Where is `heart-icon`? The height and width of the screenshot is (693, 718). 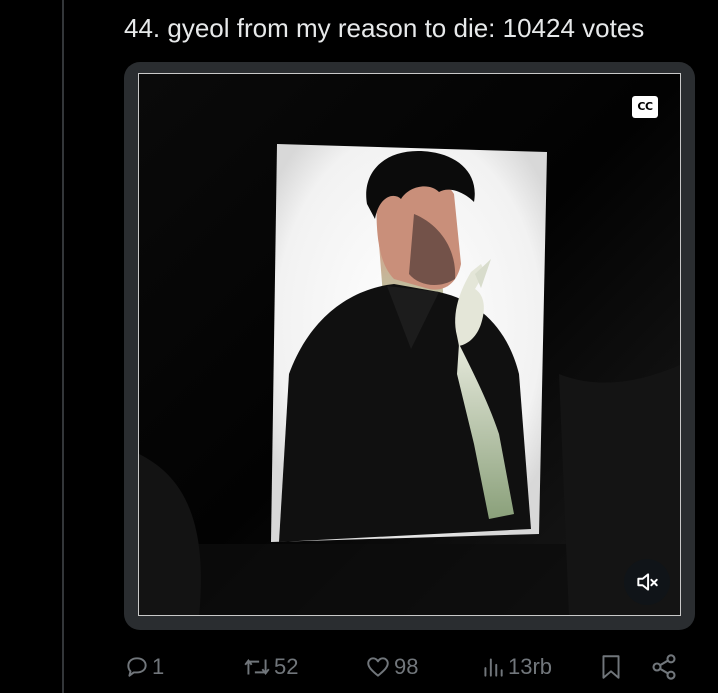 heart-icon is located at coordinates (378, 667).